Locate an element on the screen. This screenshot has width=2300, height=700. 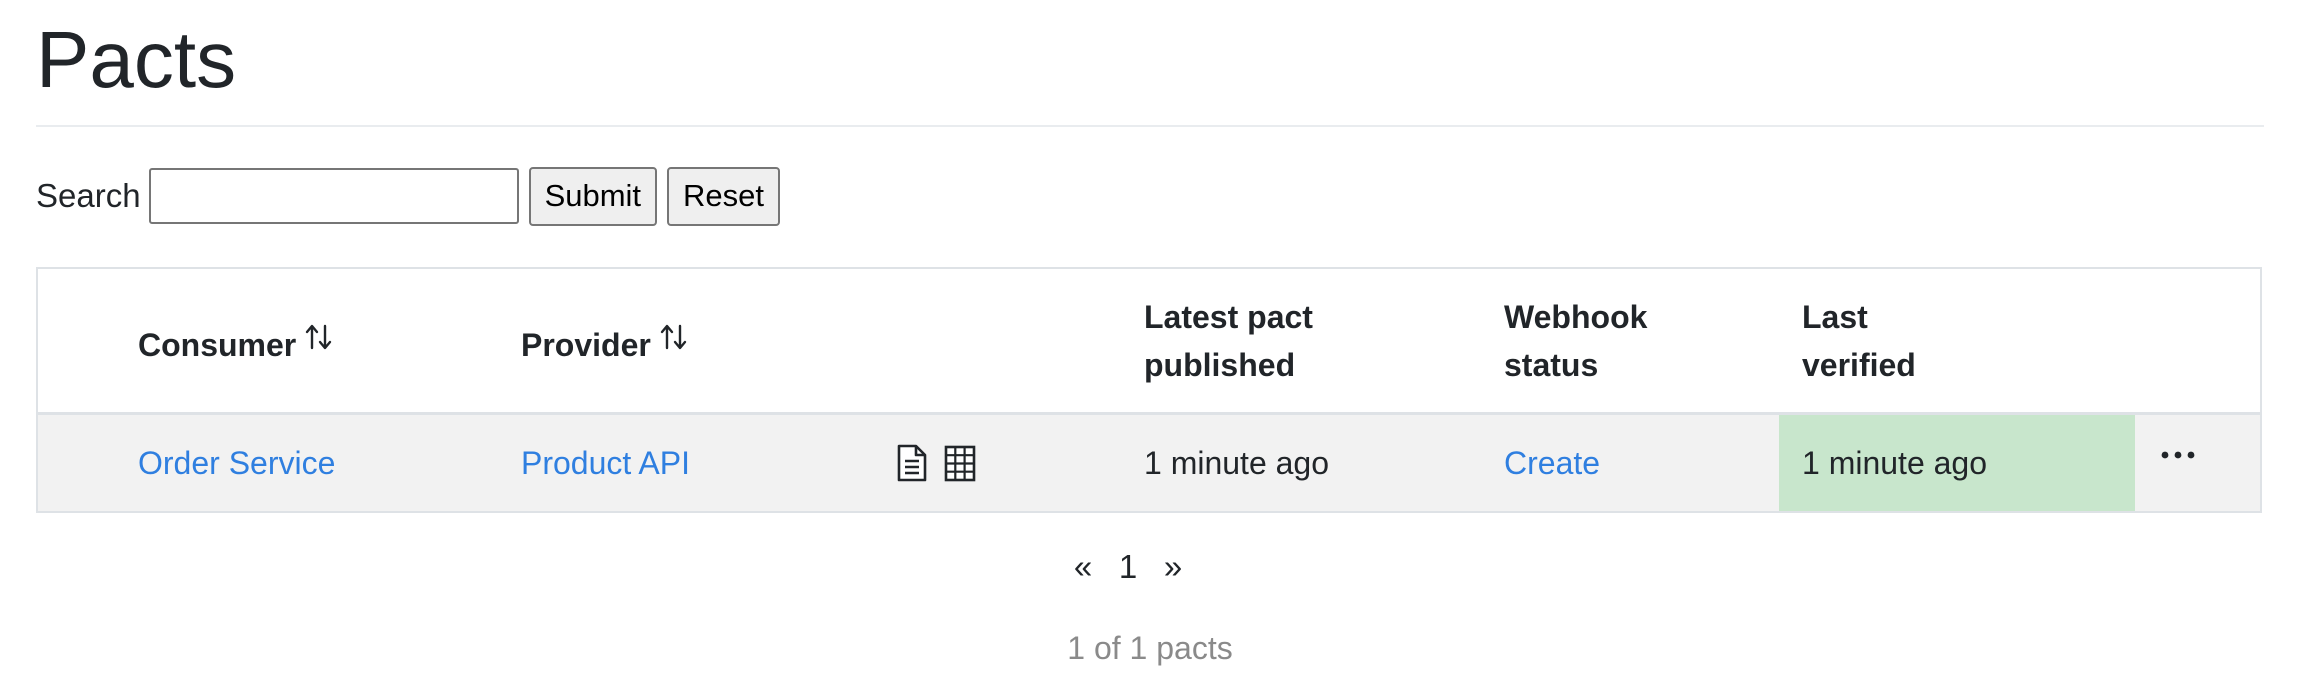
search-input is located at coordinates (333, 196).